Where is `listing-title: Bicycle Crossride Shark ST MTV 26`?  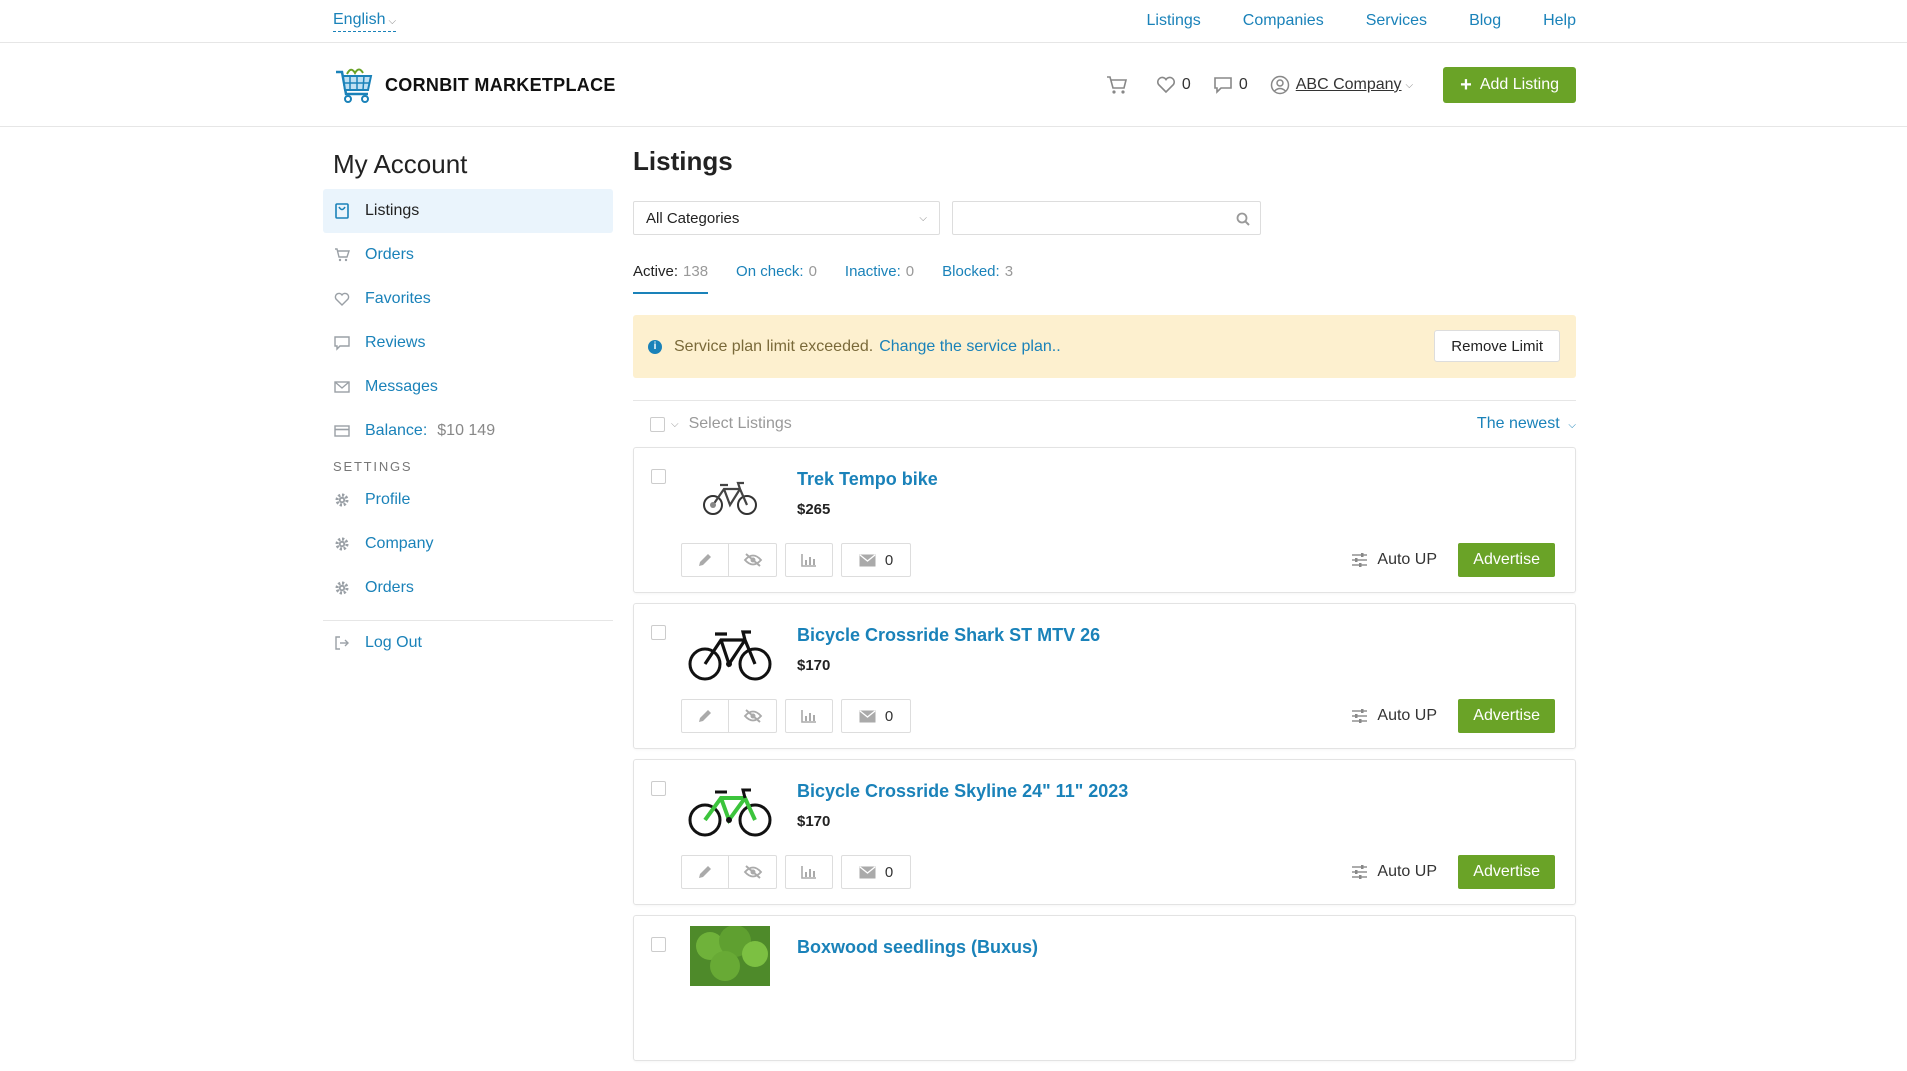 listing-title: Bicycle Crossride Shark ST MTV 26 is located at coordinates (948, 635).